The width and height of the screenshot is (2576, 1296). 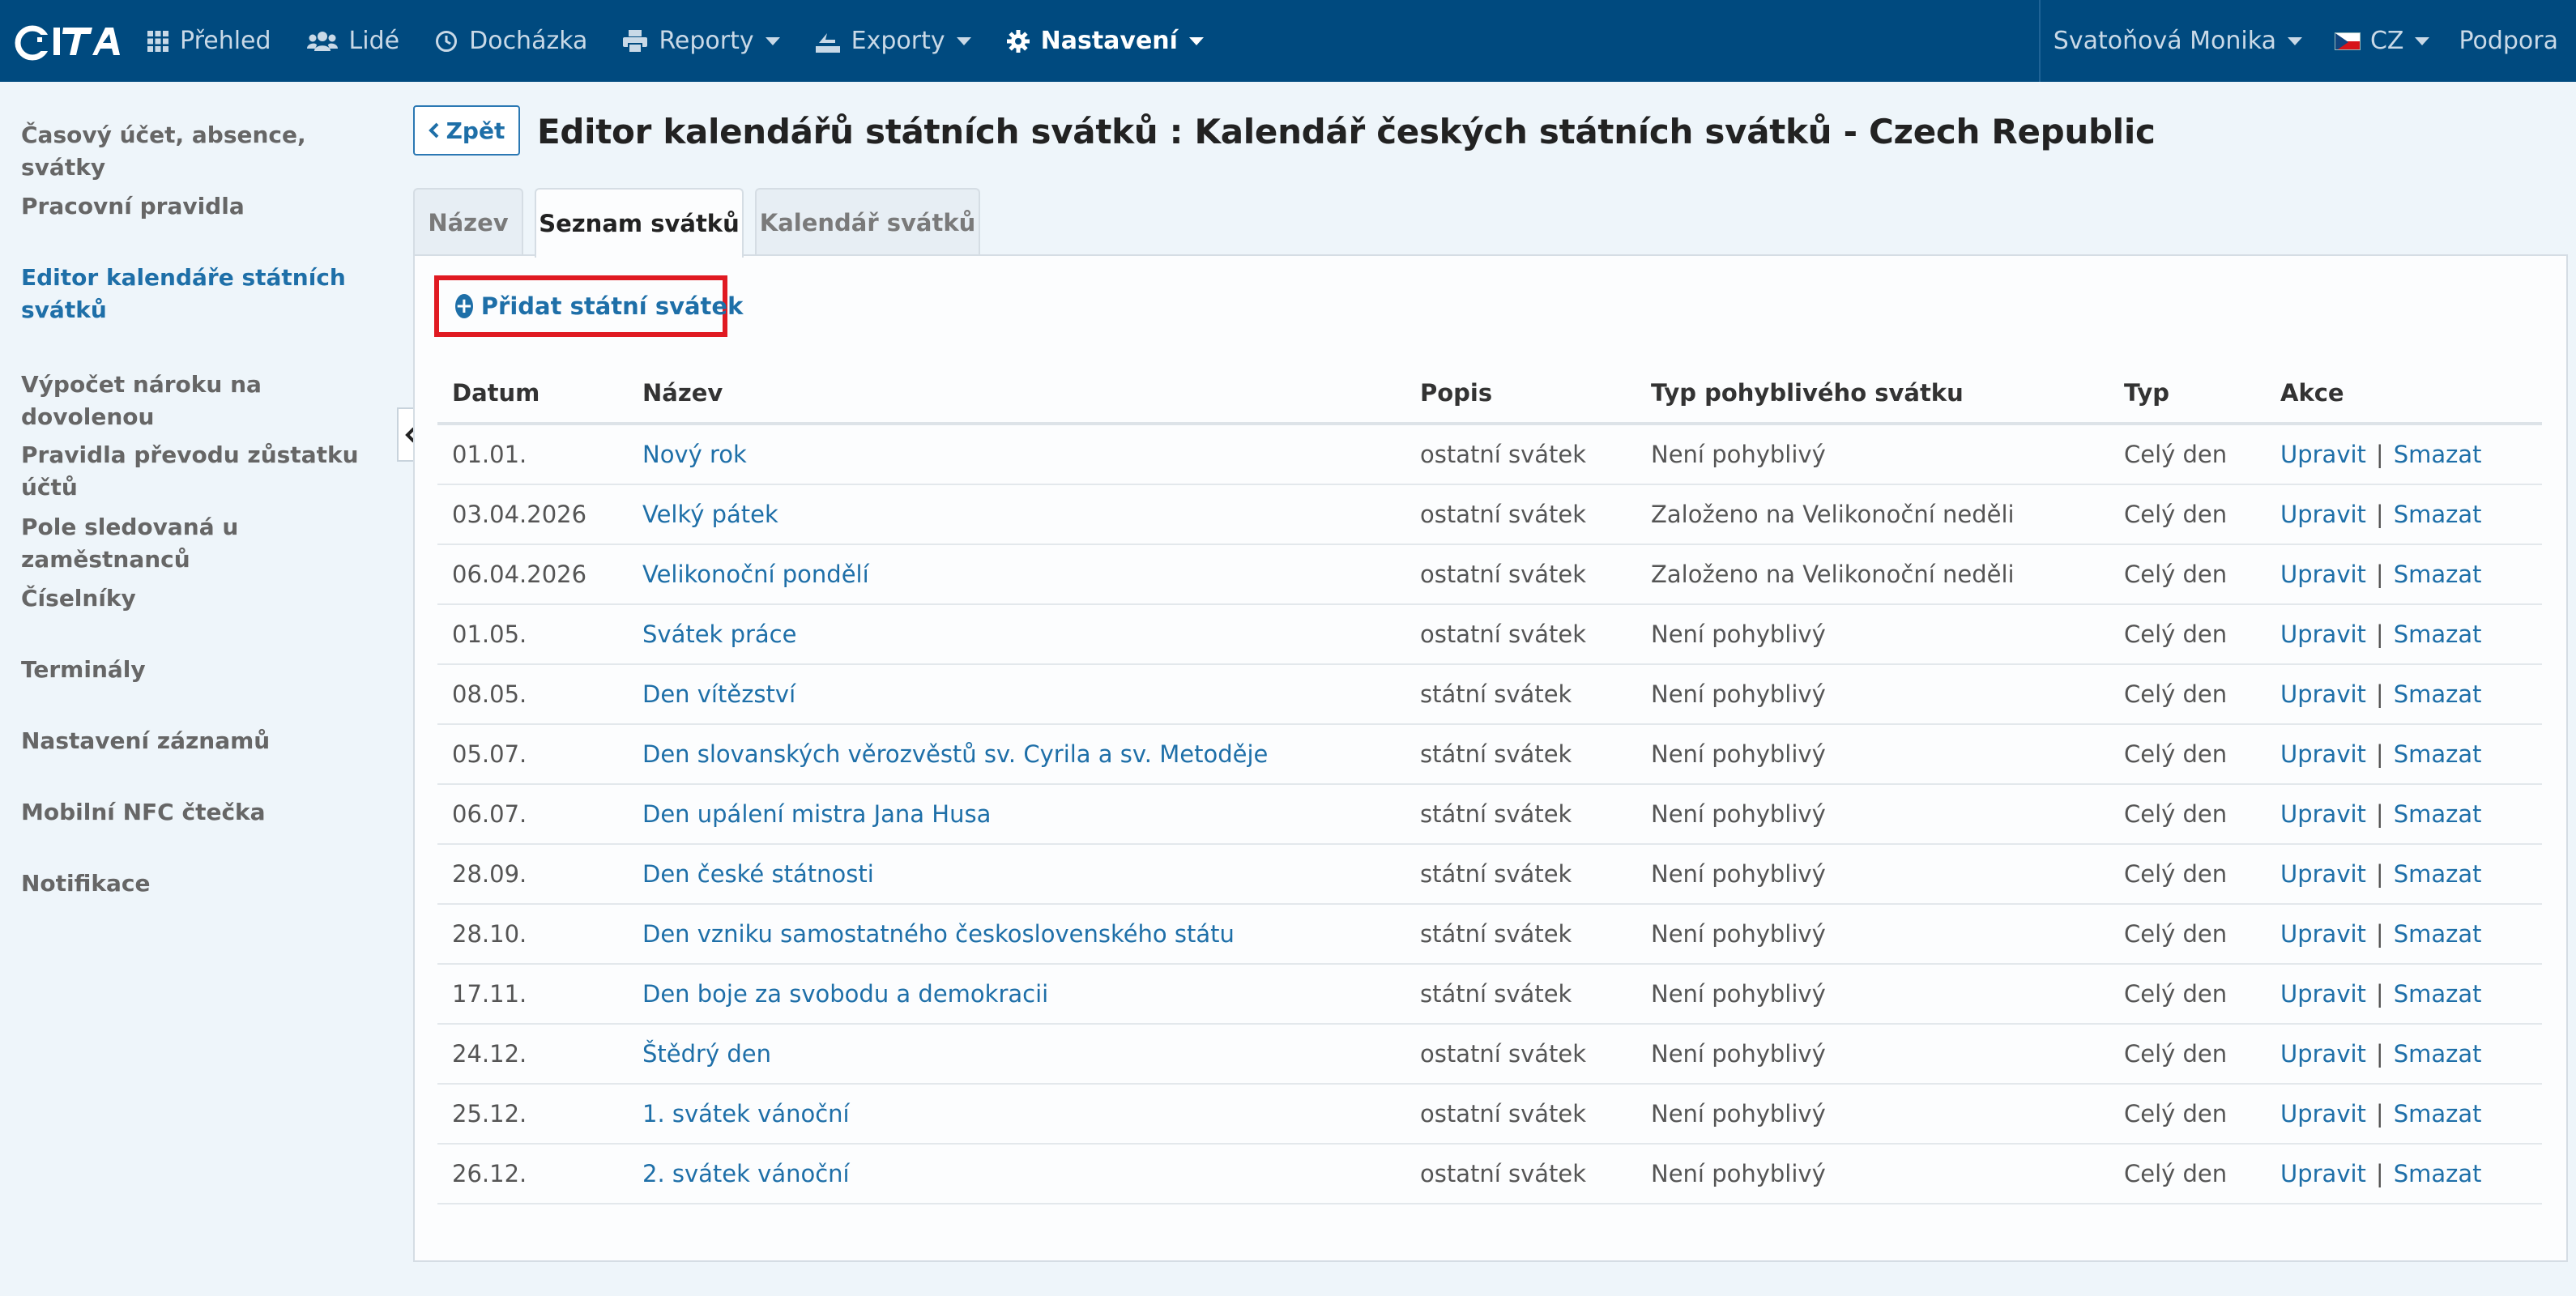 I want to click on nav-item-dochazka: Docházka, so click(x=511, y=41).